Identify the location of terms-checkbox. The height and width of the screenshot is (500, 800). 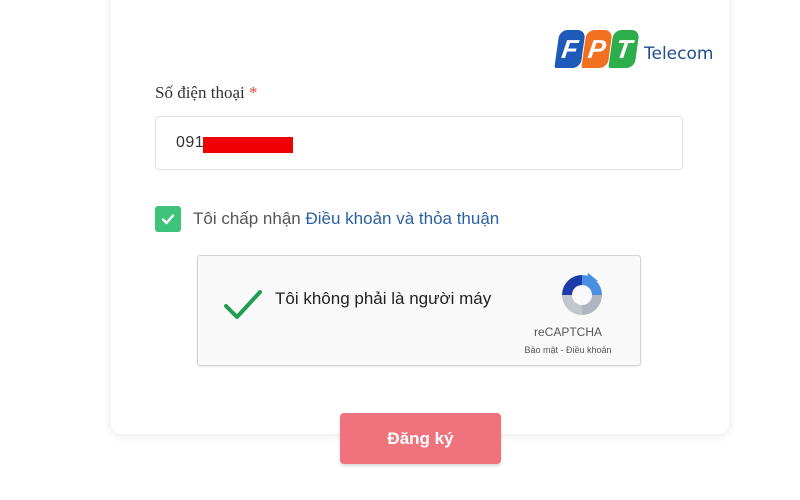
(168, 219).